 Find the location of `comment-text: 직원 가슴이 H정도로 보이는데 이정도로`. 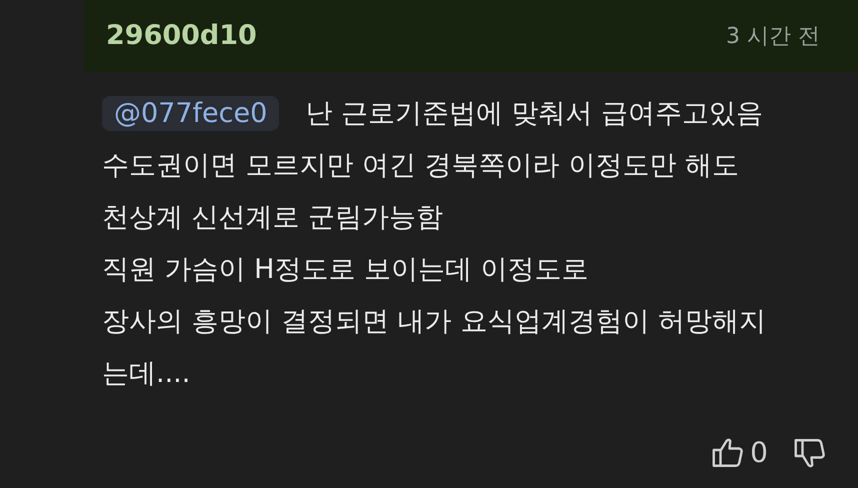

comment-text: 직원 가슴이 H정도로 보이는데 이정도로 is located at coordinates (346, 270).